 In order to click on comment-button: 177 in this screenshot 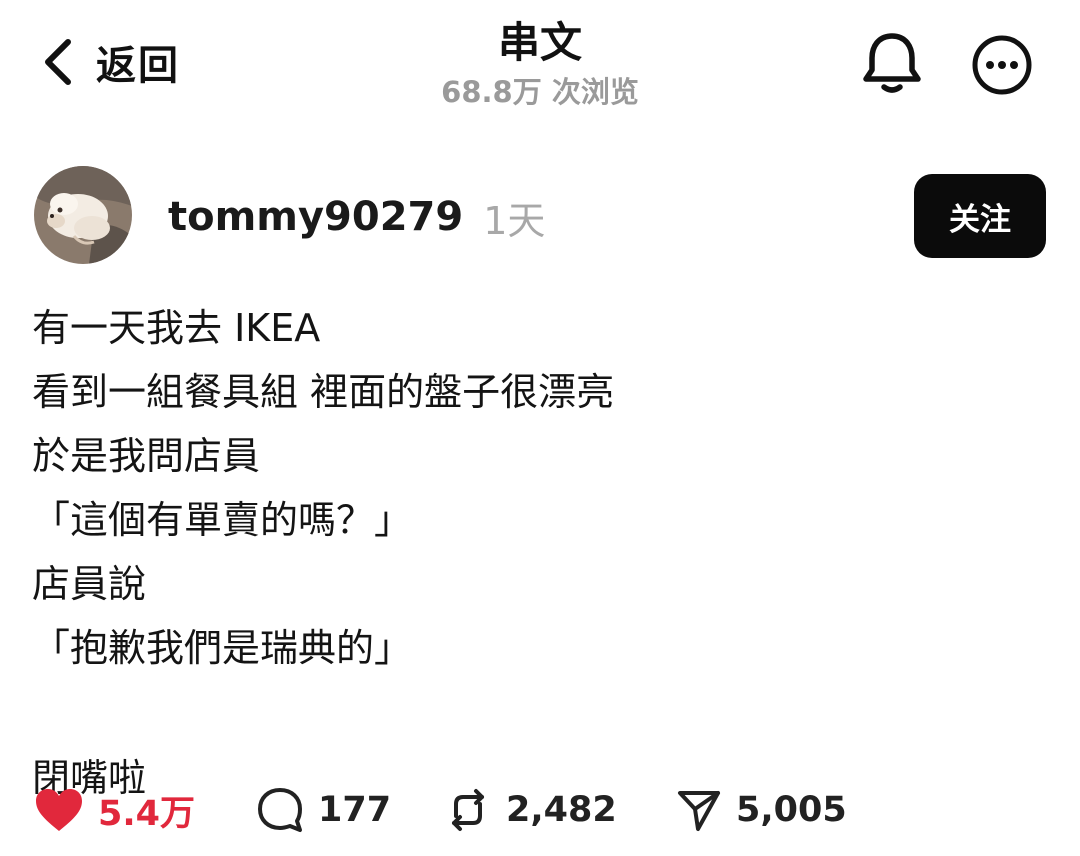, I will do `click(323, 810)`.